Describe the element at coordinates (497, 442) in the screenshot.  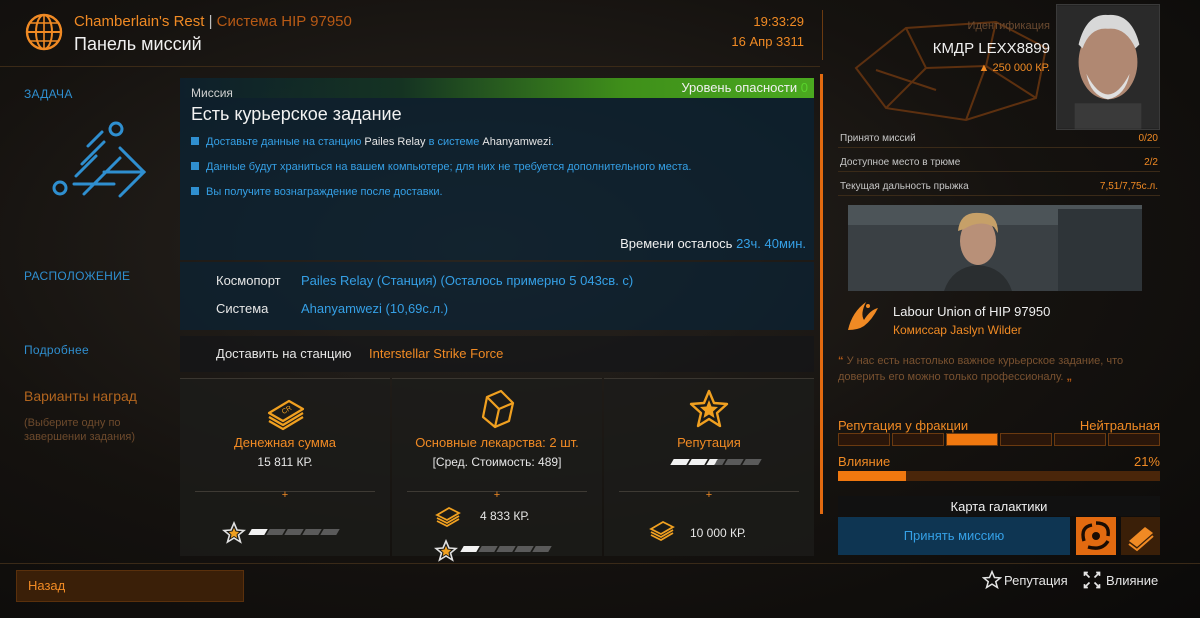
I see `reward-title: Основные лекарства: 2 шт.` at that location.